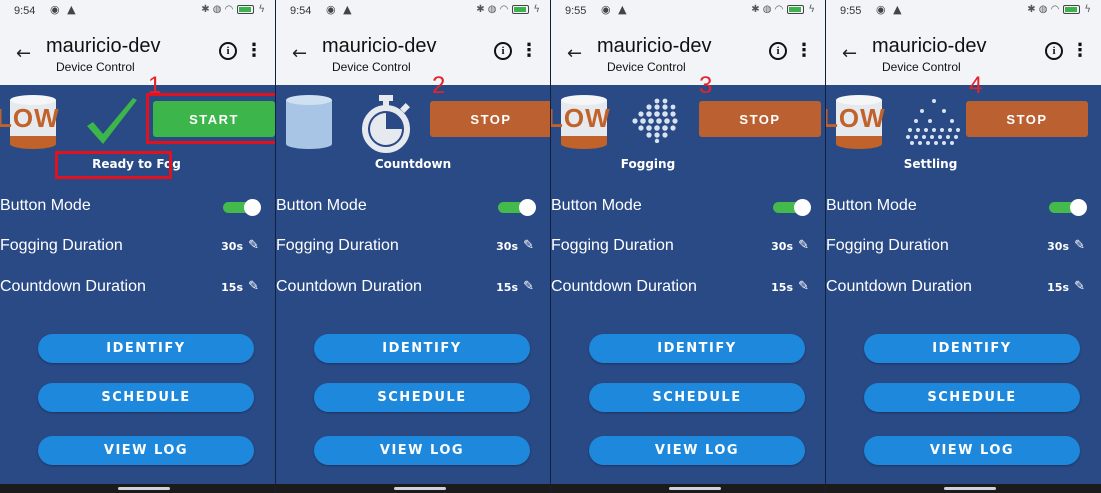 This screenshot has height=493, width=1101. Describe the element at coordinates (386, 124) in the screenshot. I see `stopwatch-icon` at that location.